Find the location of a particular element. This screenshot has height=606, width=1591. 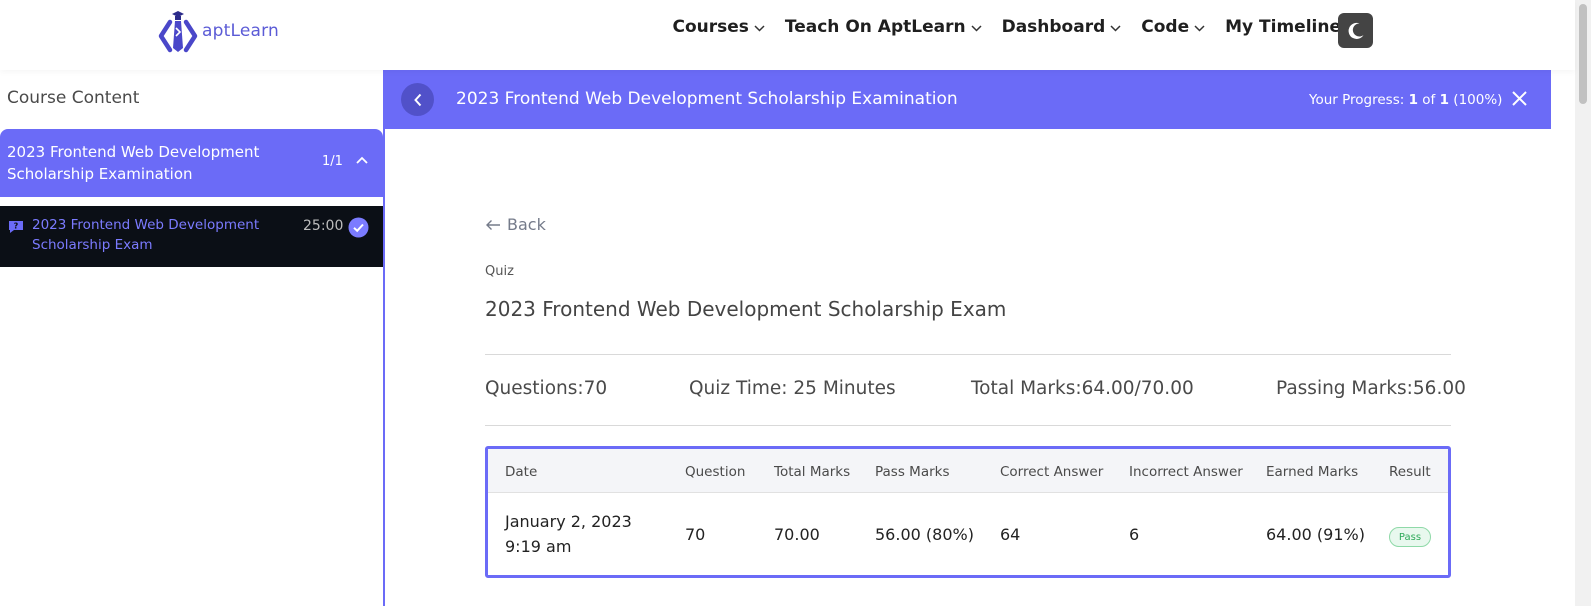

nav-dashboard: Dashboard is located at coordinates (1062, 27).